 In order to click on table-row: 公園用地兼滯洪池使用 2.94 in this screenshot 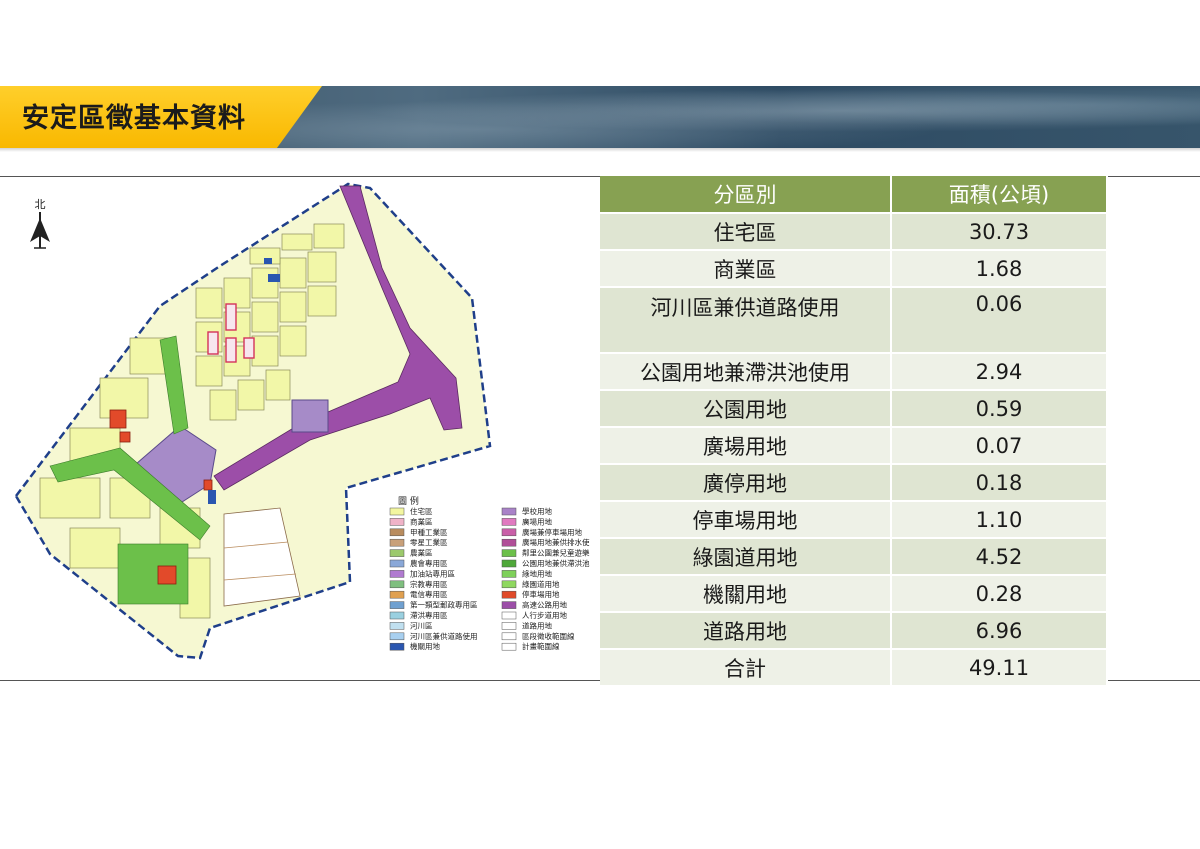, I will do `click(854, 371)`.